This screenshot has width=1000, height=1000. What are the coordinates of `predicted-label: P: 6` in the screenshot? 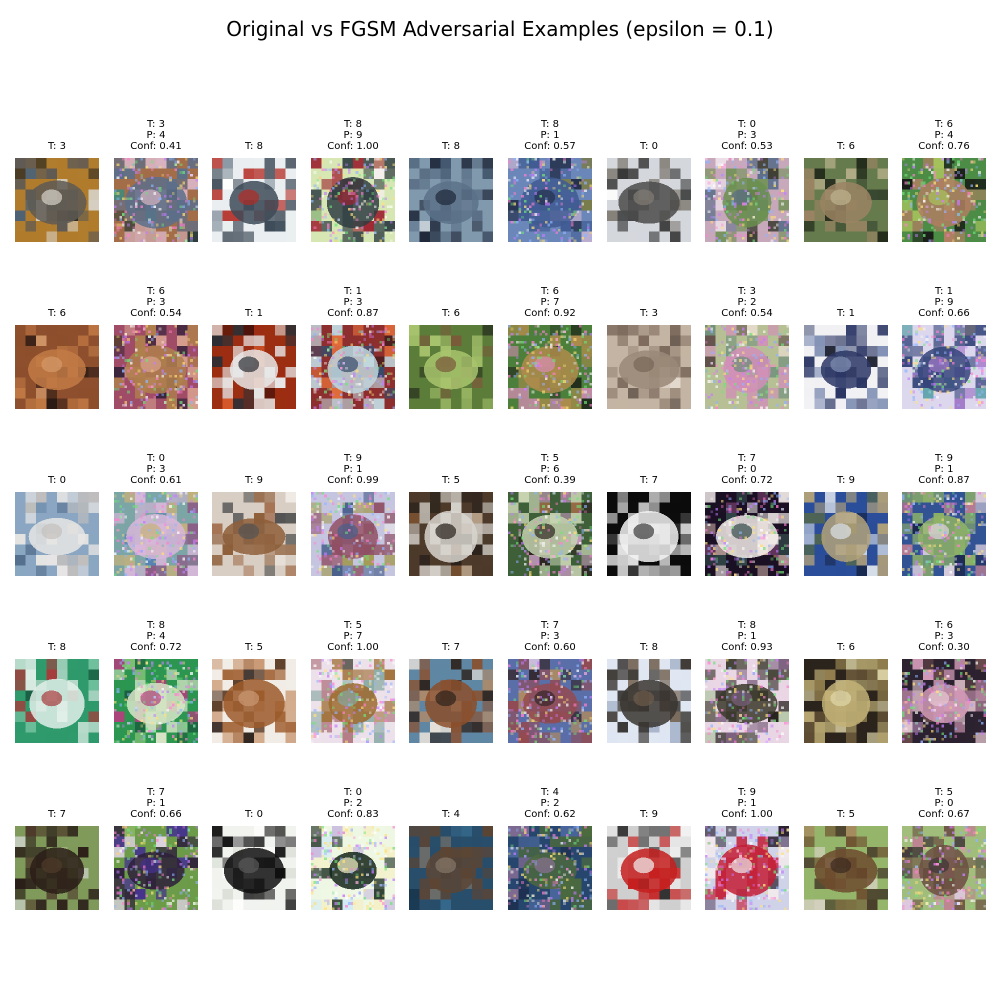 It's located at (550, 469).